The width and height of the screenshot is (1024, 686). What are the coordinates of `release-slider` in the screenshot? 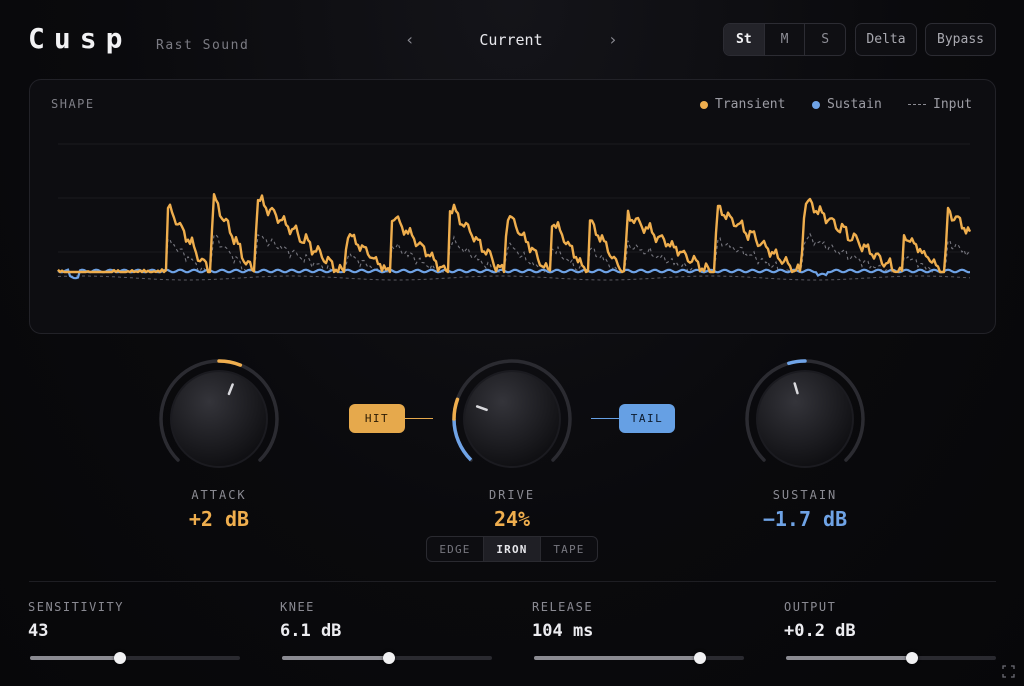 It's located at (639, 658).